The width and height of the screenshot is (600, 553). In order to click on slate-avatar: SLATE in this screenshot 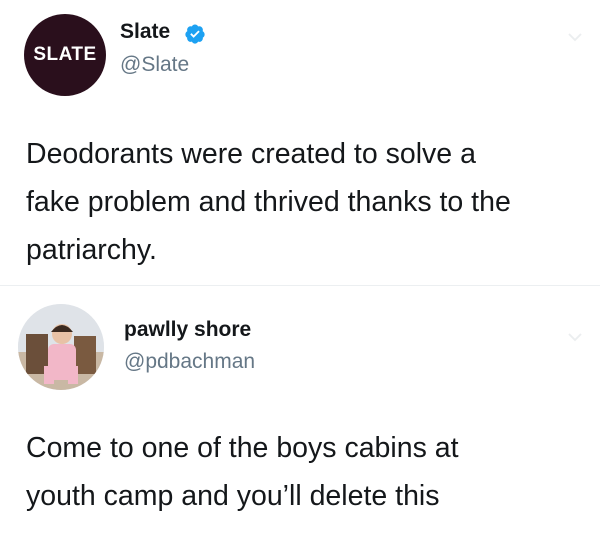, I will do `click(65, 55)`.